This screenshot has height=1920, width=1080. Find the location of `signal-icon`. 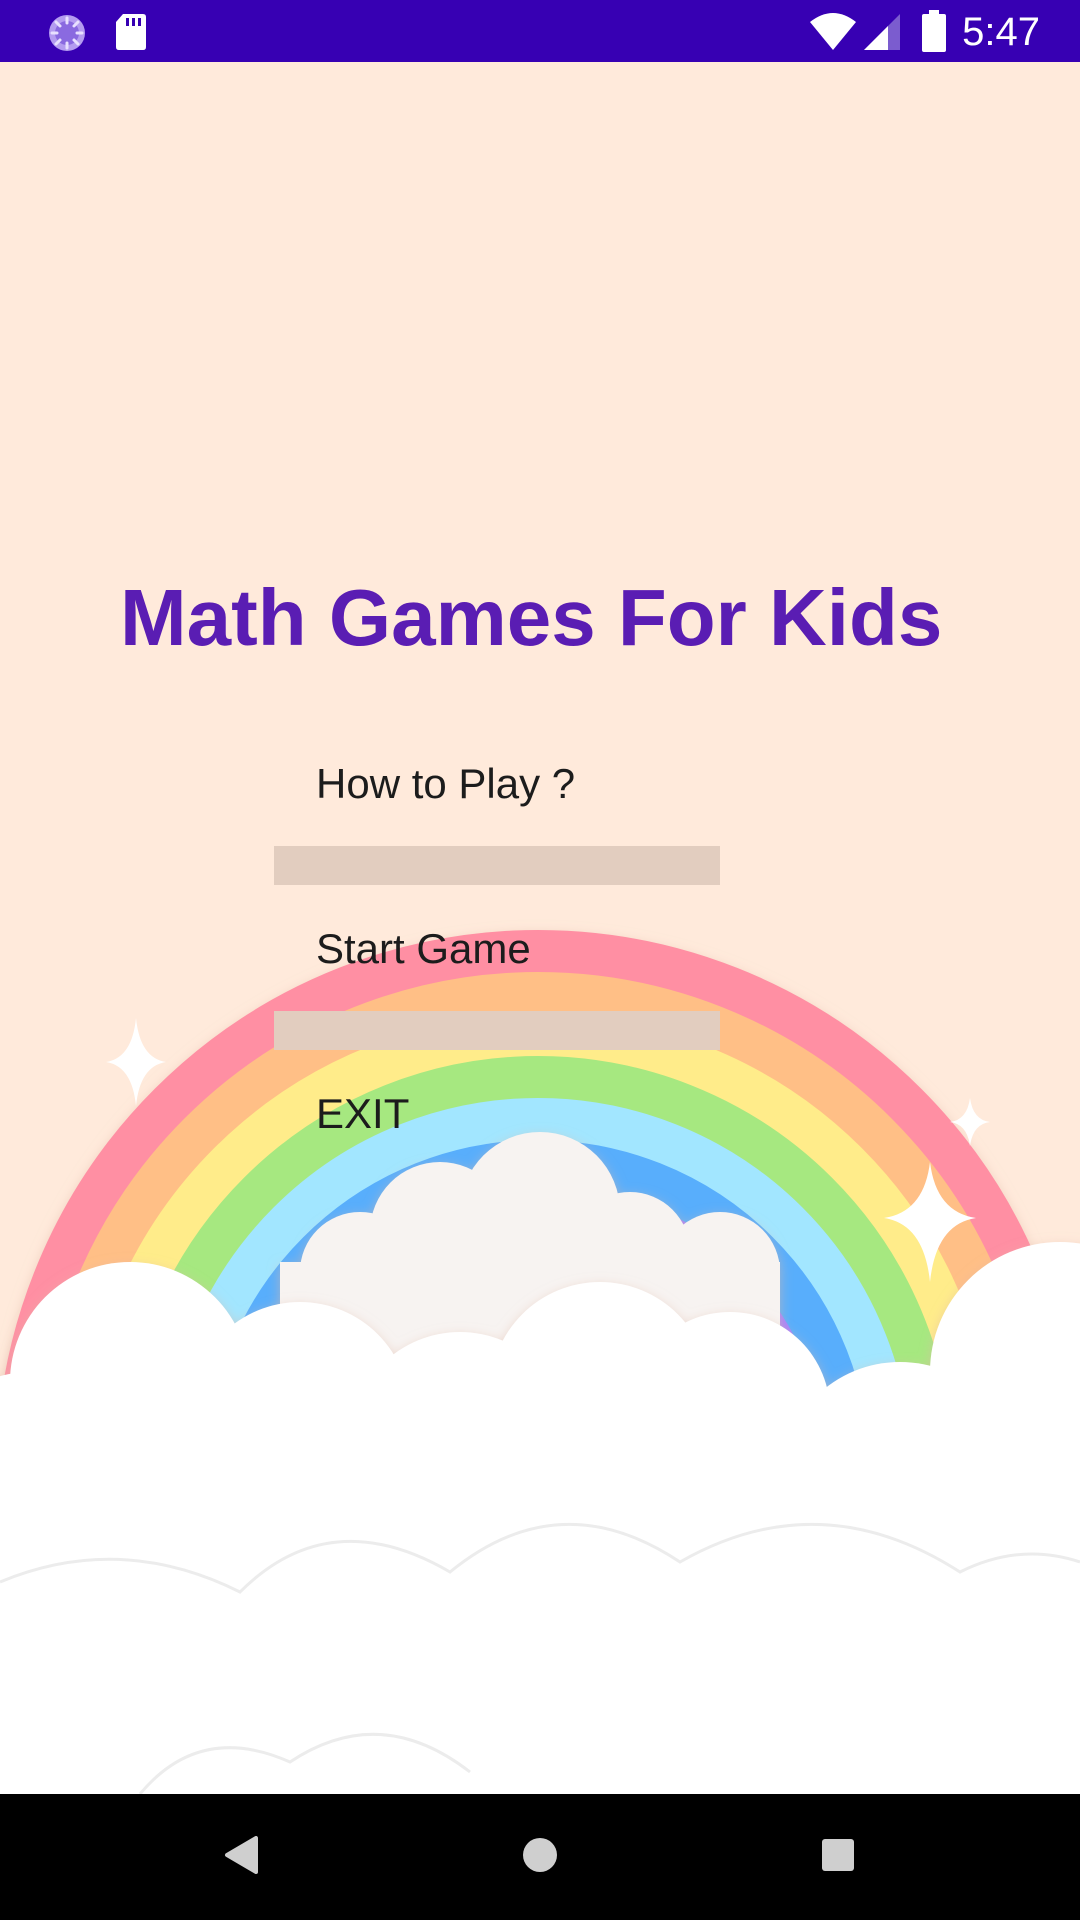

signal-icon is located at coordinates (882, 34).